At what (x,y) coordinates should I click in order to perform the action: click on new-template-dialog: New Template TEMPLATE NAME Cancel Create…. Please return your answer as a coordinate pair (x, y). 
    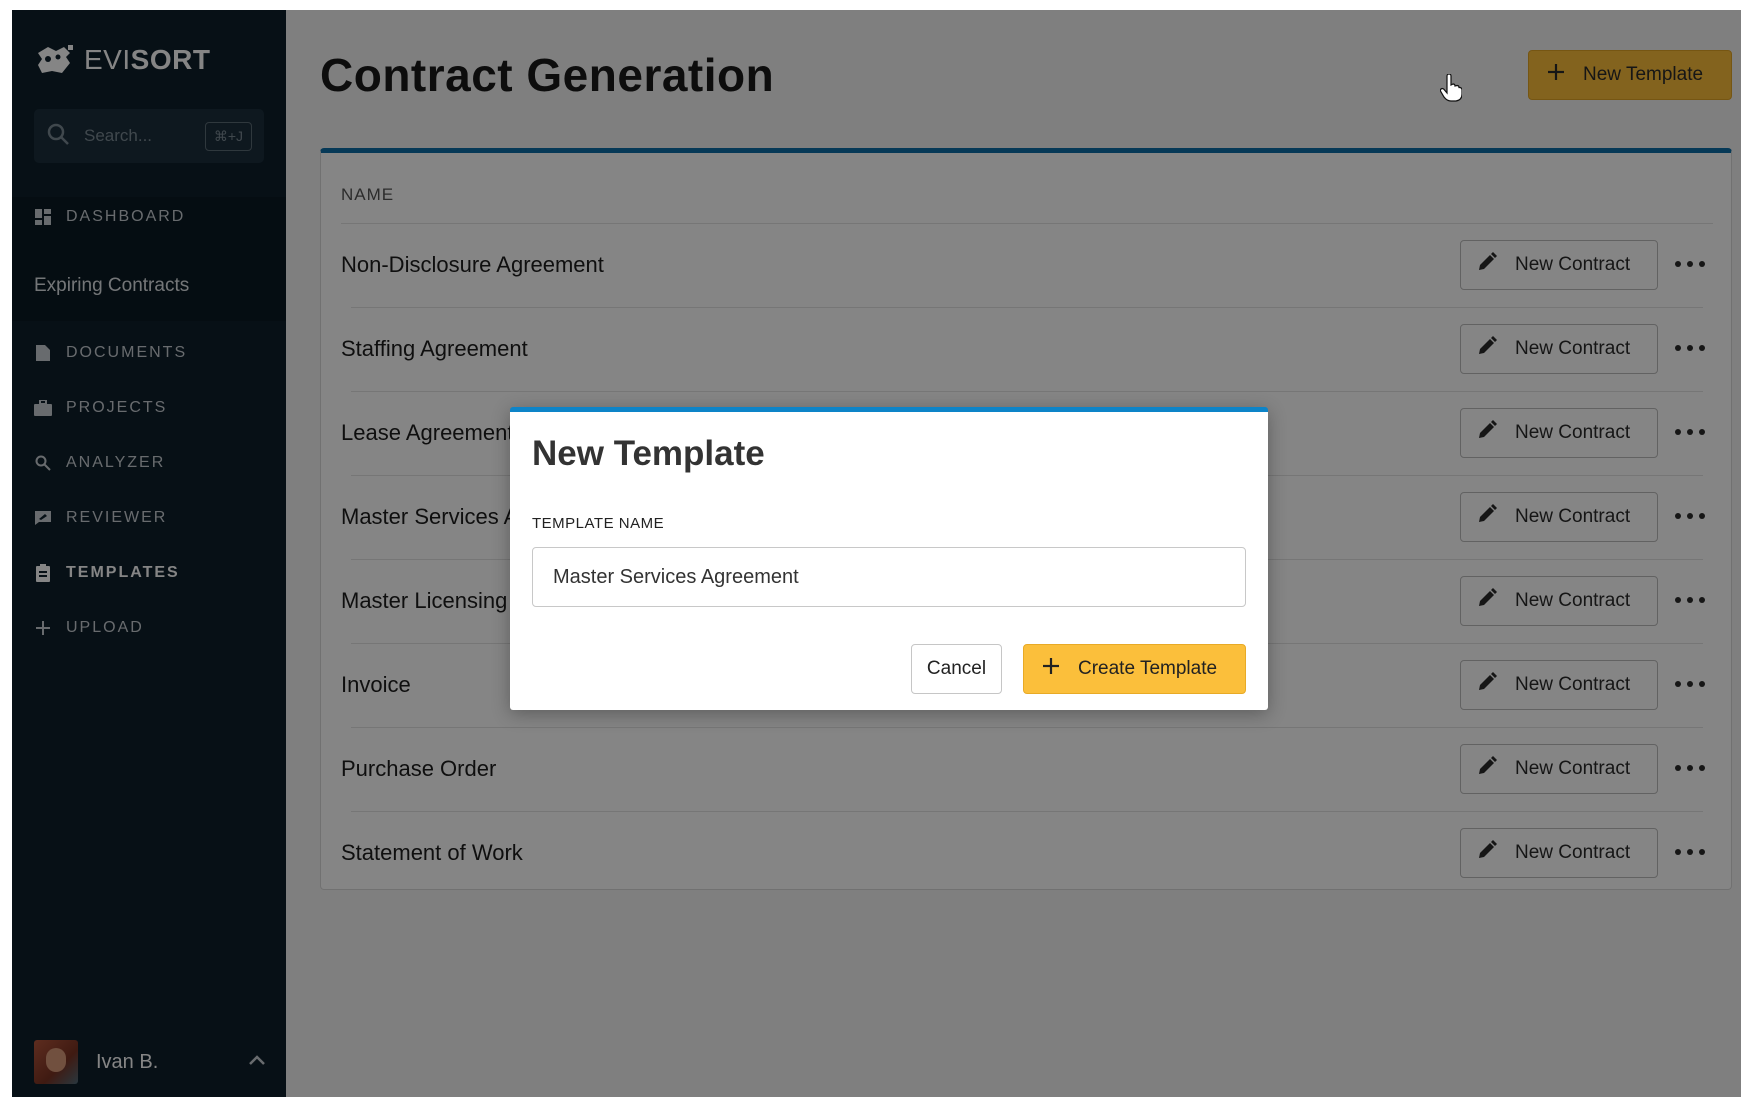
    Looking at the image, I should click on (889, 558).